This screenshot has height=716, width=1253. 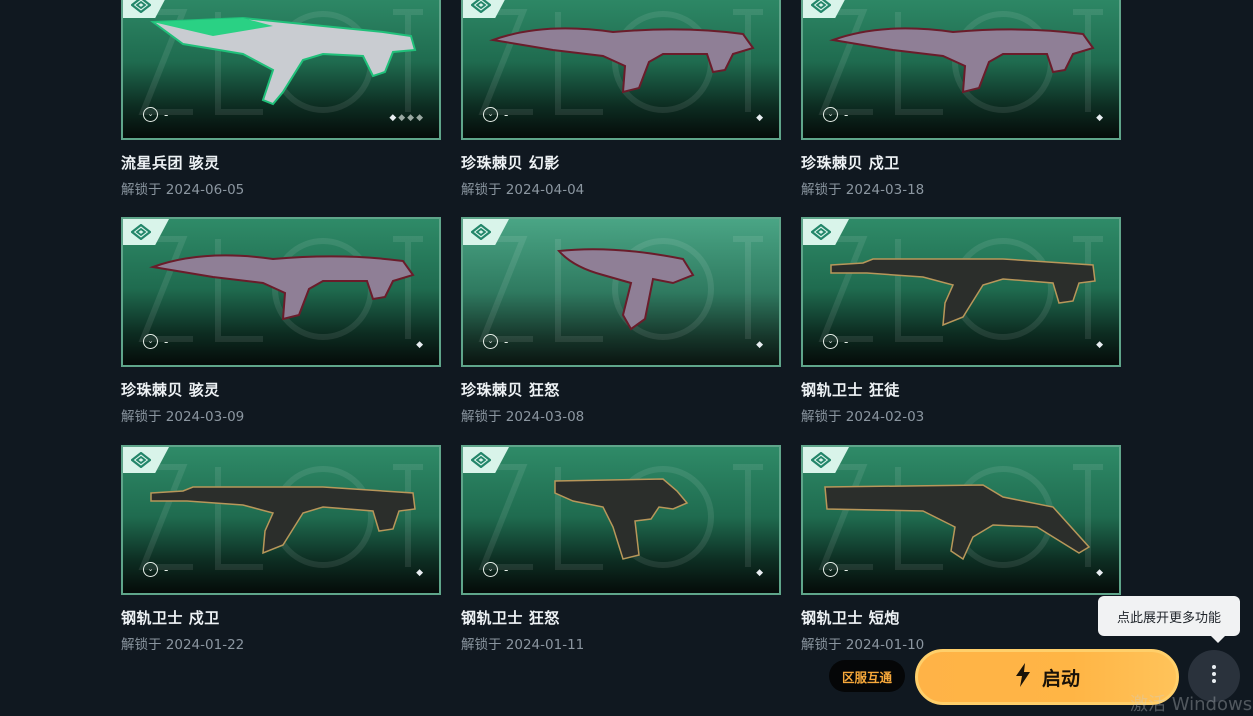 What do you see at coordinates (863, 417) in the screenshot?
I see `skin-unlock-date: 解锁于 2024-02-03` at bounding box center [863, 417].